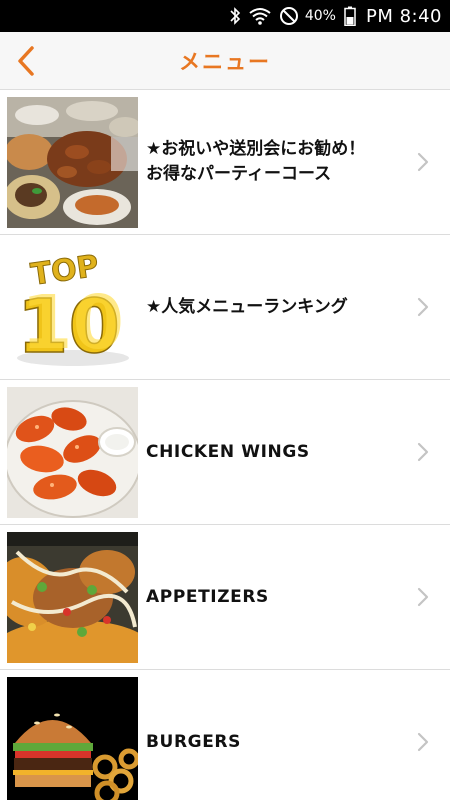  I want to click on status-clock: PM 8:40, so click(403, 16).